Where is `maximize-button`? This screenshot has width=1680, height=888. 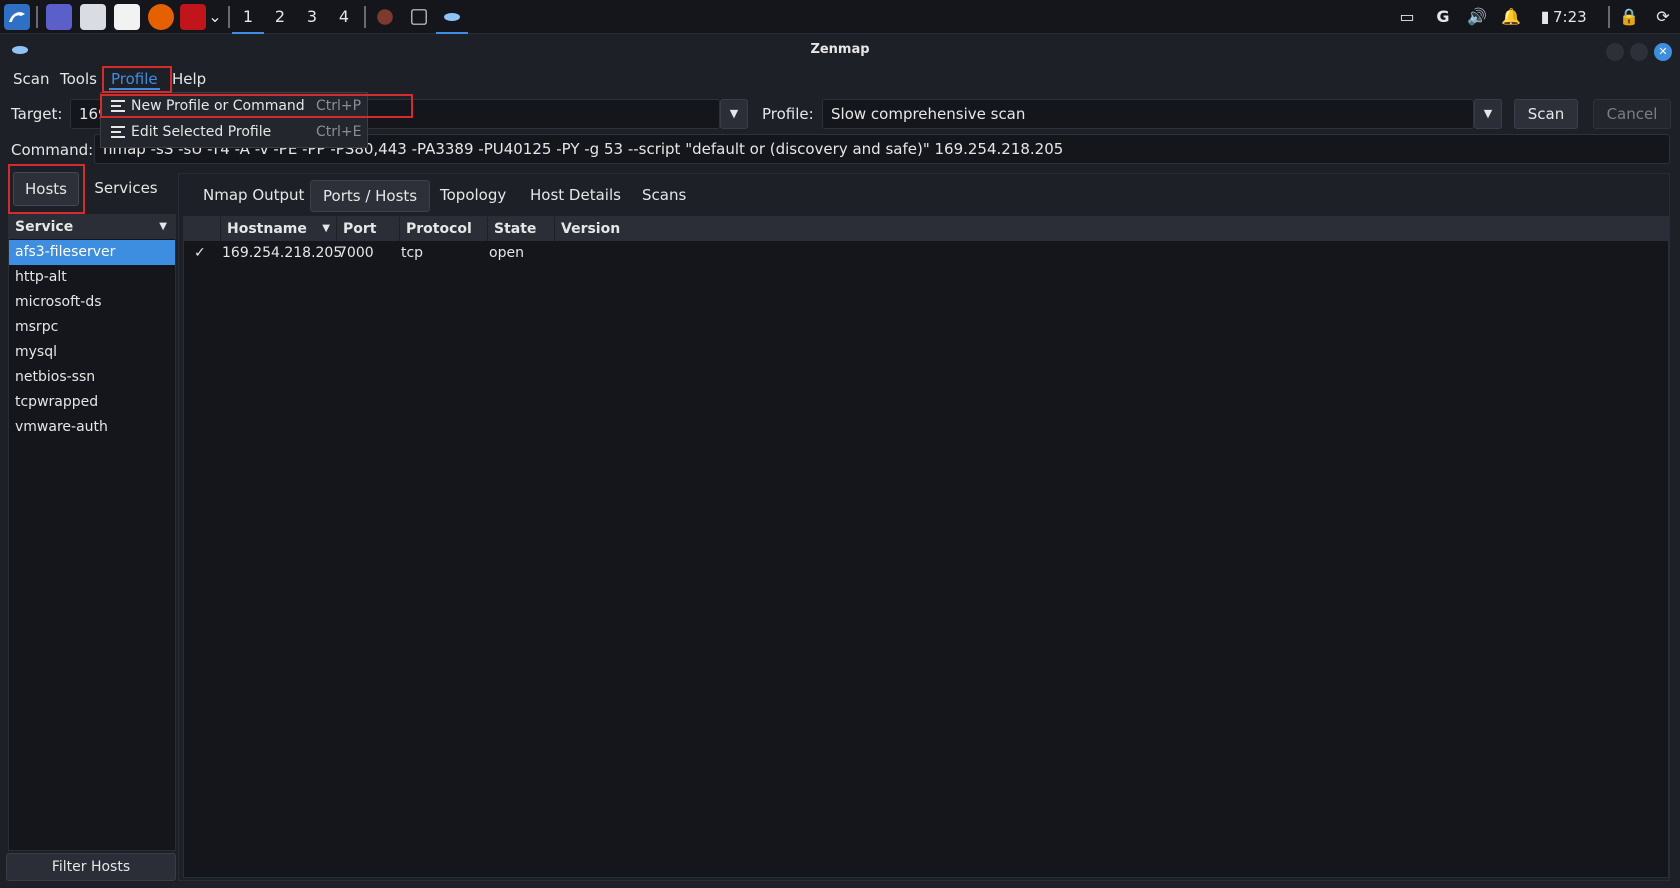 maximize-button is located at coordinates (1639, 52).